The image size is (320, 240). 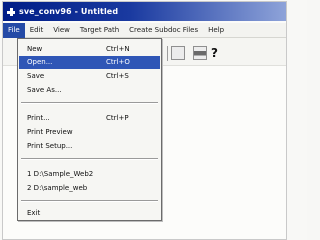 I want to click on application-icon, so click(x=11, y=12).